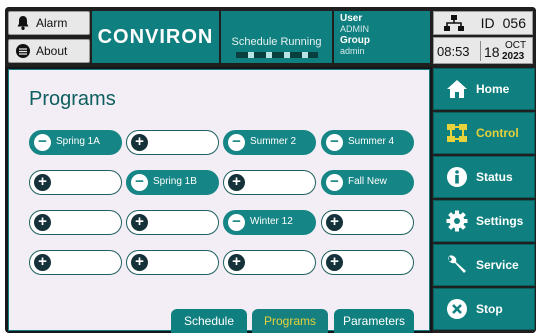 The height and width of the screenshot is (335, 541). What do you see at coordinates (457, 133) in the screenshot?
I see `control-icon` at bounding box center [457, 133].